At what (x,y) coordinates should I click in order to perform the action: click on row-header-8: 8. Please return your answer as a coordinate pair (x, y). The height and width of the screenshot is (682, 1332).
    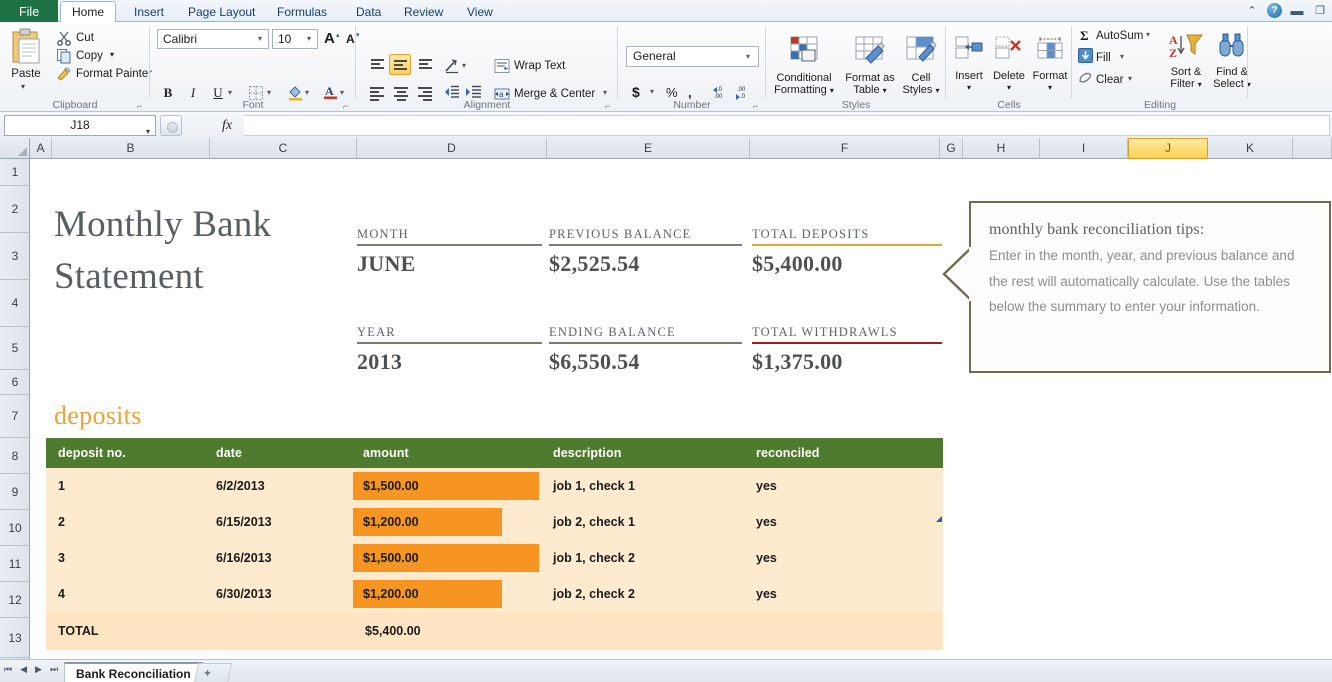
    Looking at the image, I should click on (15, 456).